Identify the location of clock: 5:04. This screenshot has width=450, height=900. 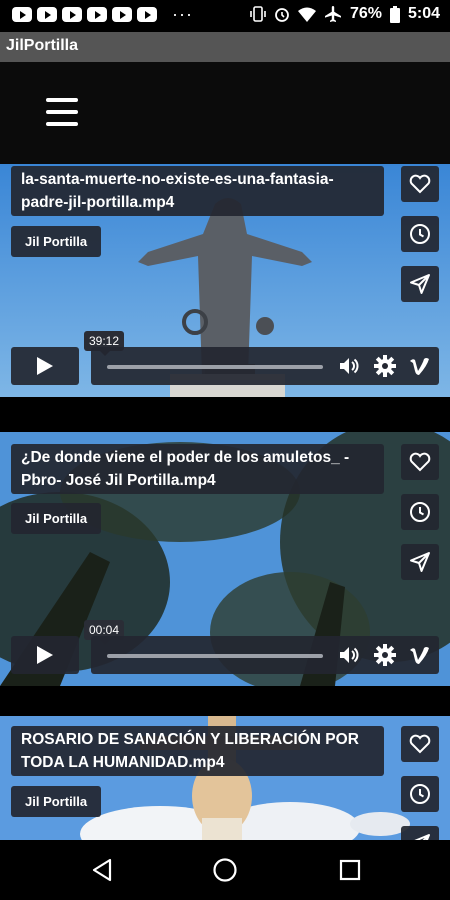
(423, 13).